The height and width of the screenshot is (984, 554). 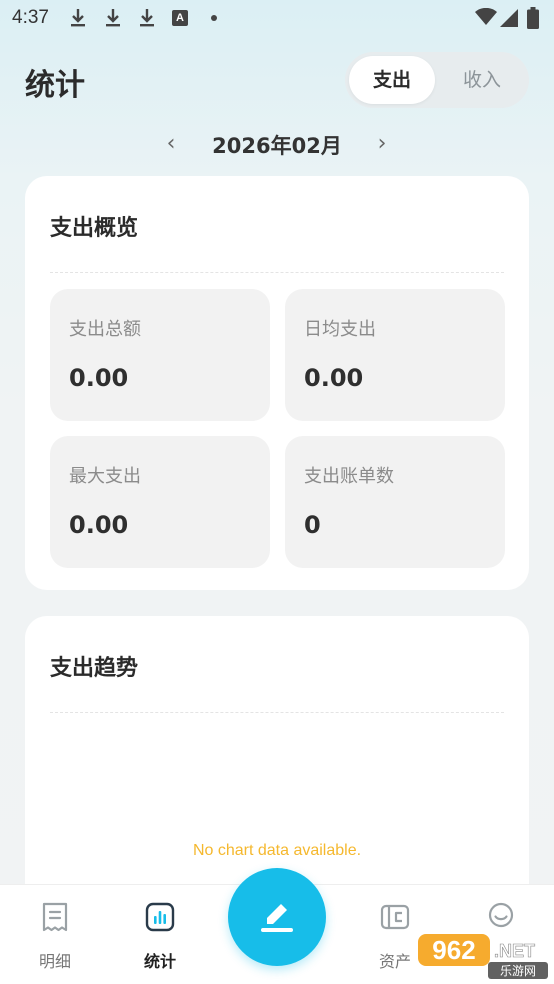 What do you see at coordinates (160, 934) in the screenshot?
I see `tab-statistics: 统计` at bounding box center [160, 934].